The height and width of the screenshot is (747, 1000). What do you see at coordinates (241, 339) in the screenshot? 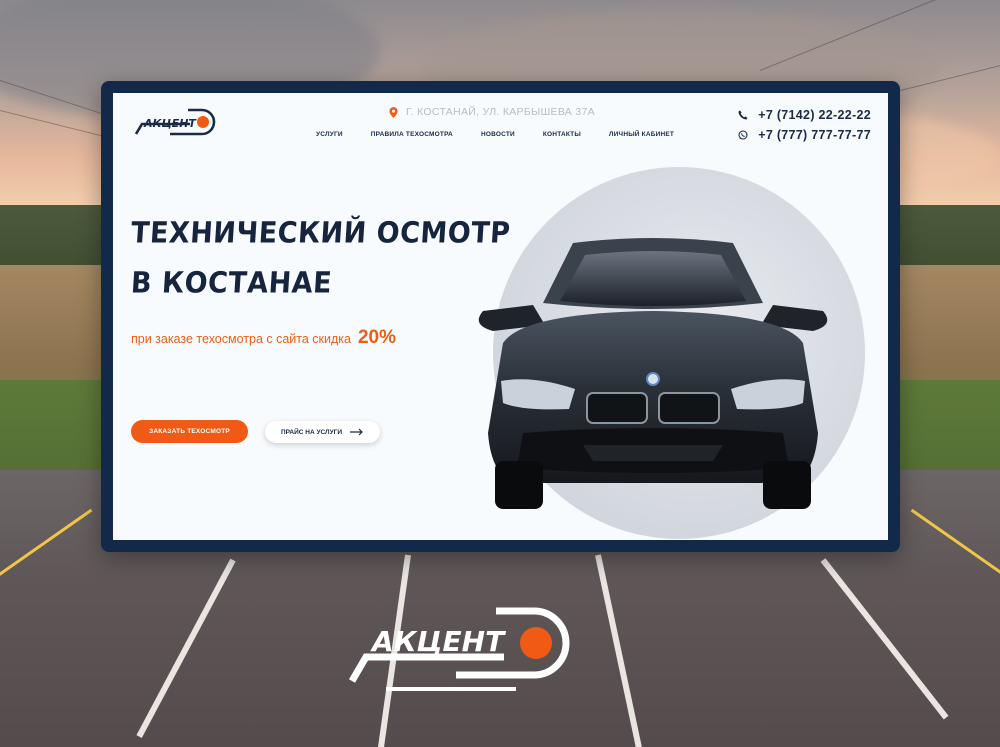
I see `promo-text: при заказе техосмотра с сайта скидка` at bounding box center [241, 339].